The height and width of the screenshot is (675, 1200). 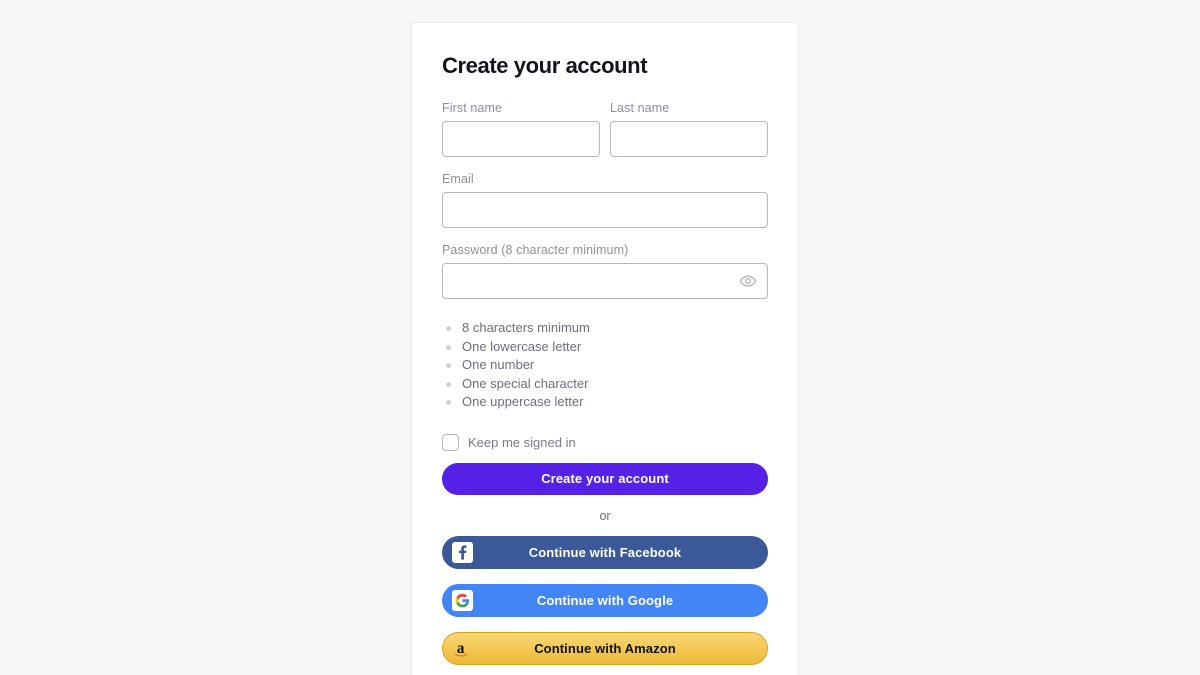 What do you see at coordinates (640, 108) in the screenshot?
I see `last-name-label: Last name` at bounding box center [640, 108].